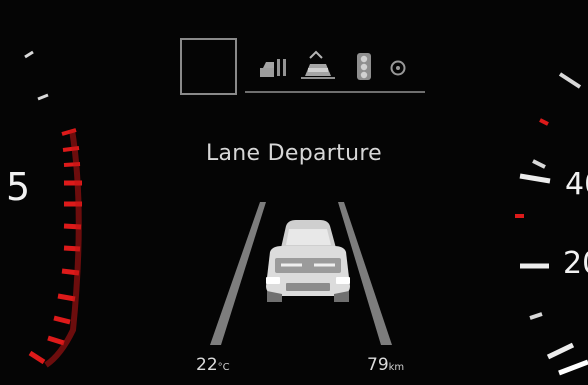 Image resolution: width=588 pixels, height=385 pixels. I want to click on range-readout: 79km, so click(385, 365).